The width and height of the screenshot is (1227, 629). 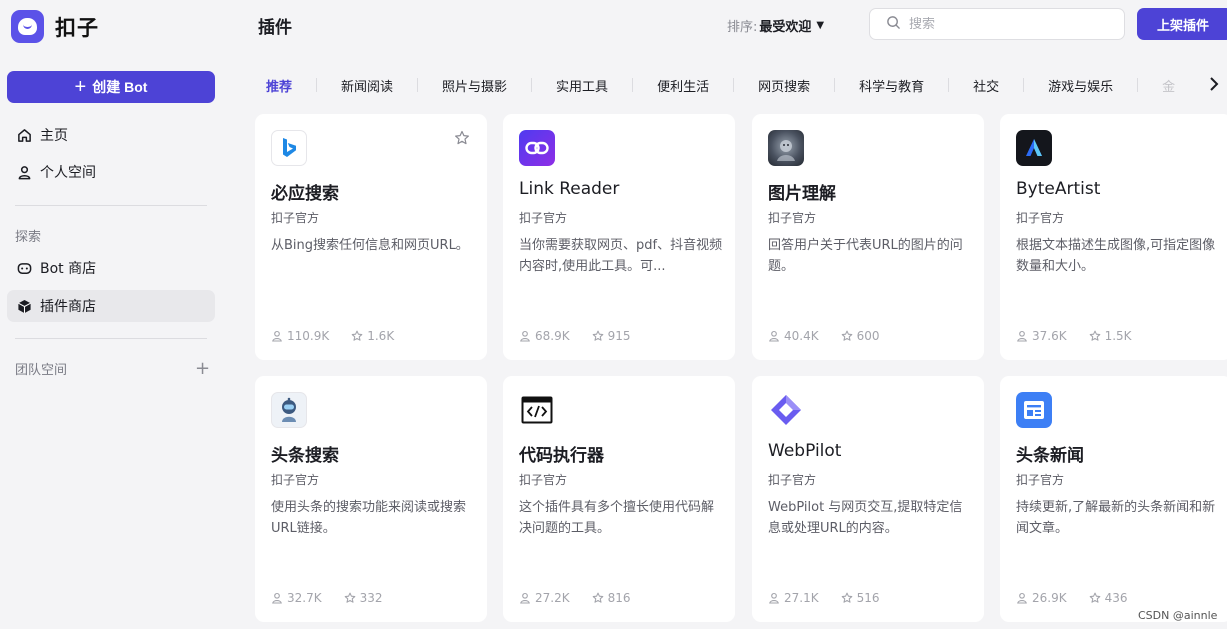 I want to click on plugin-name: 头条搜索, so click(x=305, y=456).